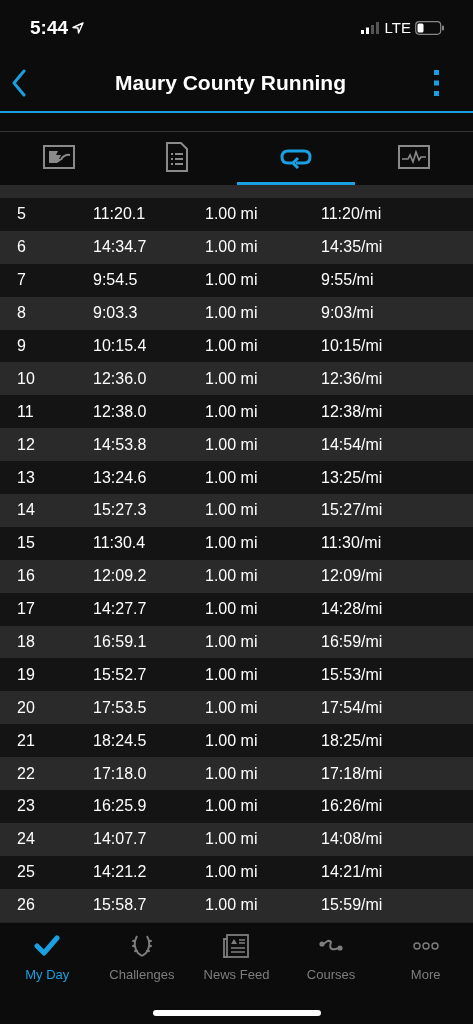 The image size is (473, 1024). I want to click on lap-number: 5, so click(21, 214).